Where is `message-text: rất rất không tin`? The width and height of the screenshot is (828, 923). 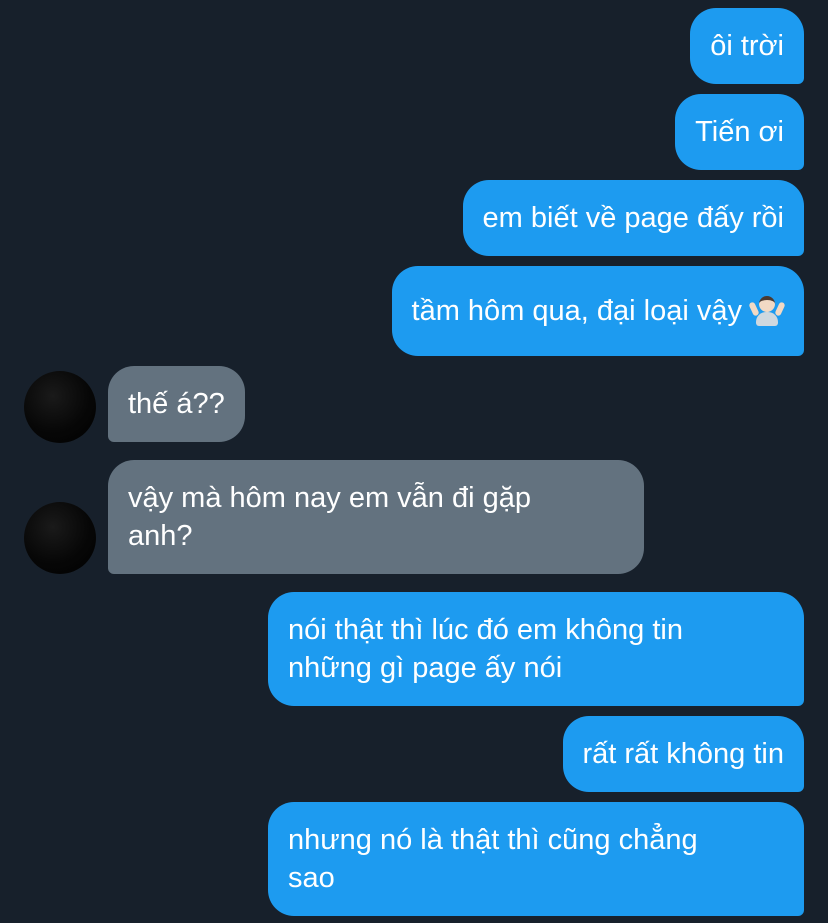
message-text: rất rất không tin is located at coordinates (683, 754).